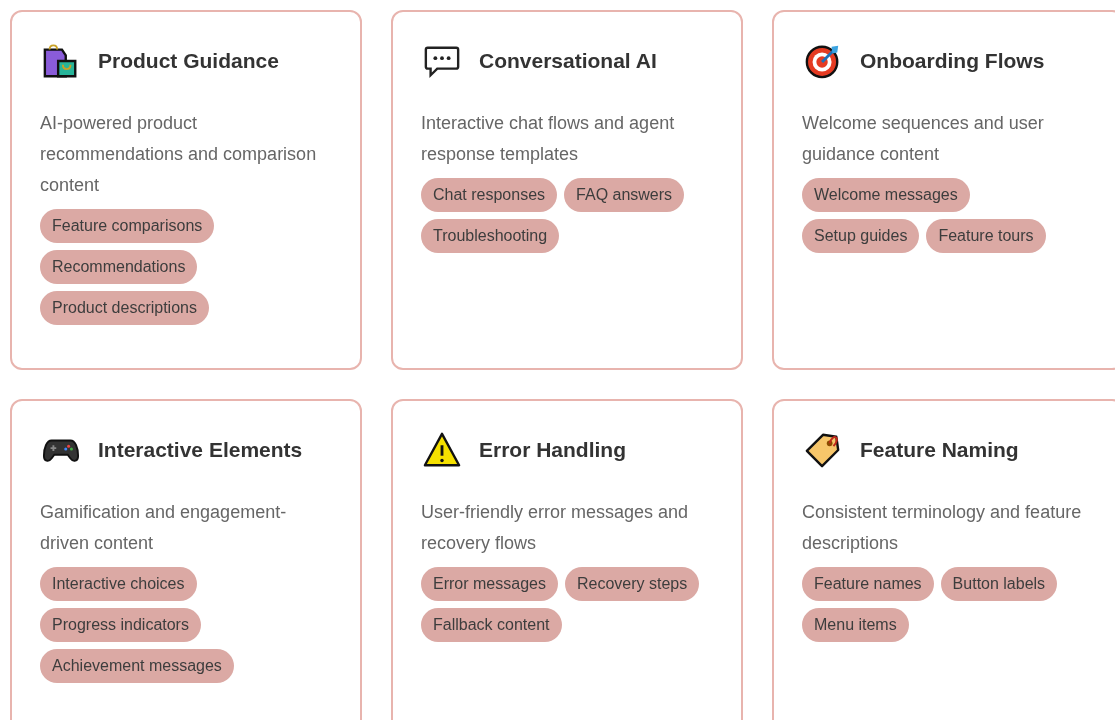 This screenshot has width=1115, height=720. I want to click on card-description: Consistent terminology and feature descriptions, so click(942, 528).